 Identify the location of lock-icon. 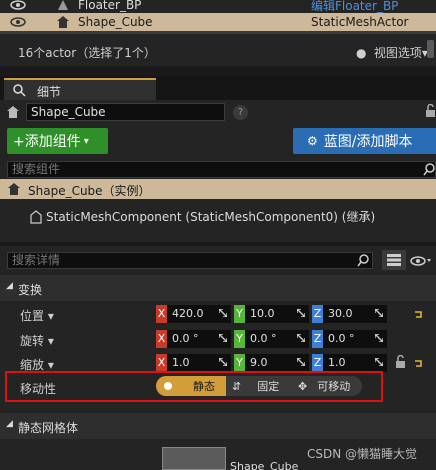
(430, 111).